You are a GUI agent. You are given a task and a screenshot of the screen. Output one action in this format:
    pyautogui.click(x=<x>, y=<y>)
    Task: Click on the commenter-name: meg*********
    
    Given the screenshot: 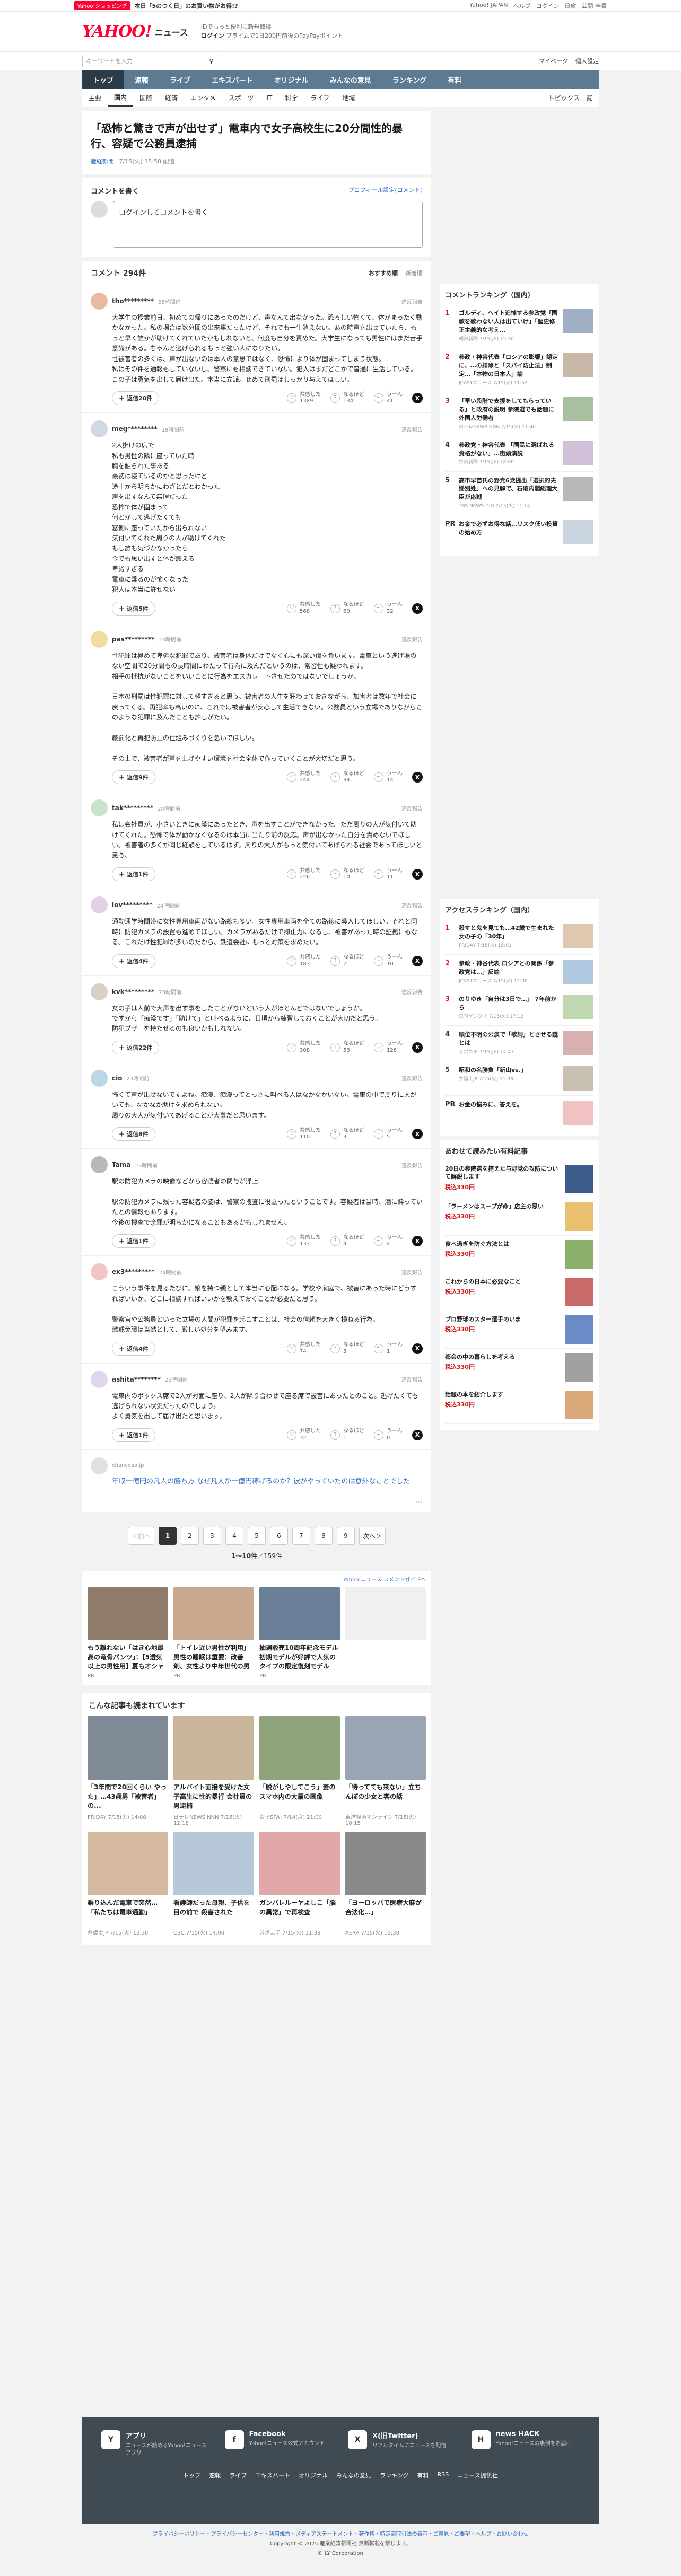 What is the action you would take?
    pyautogui.click(x=135, y=429)
    